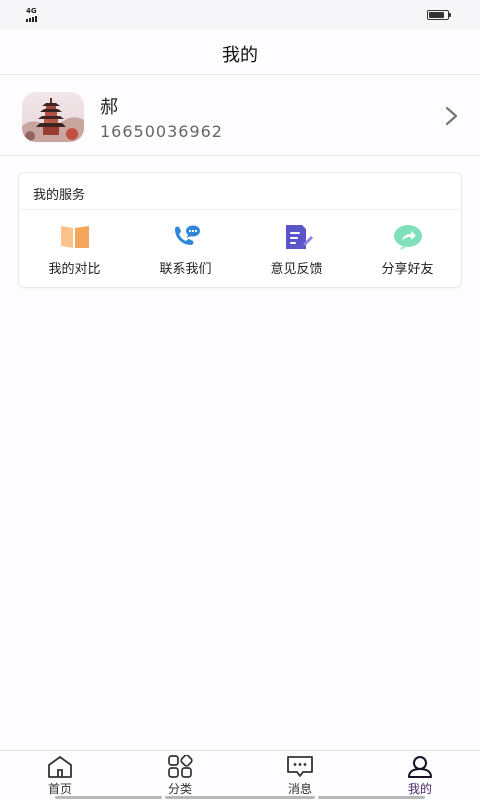  What do you see at coordinates (408, 237) in the screenshot?
I see `share-icon` at bounding box center [408, 237].